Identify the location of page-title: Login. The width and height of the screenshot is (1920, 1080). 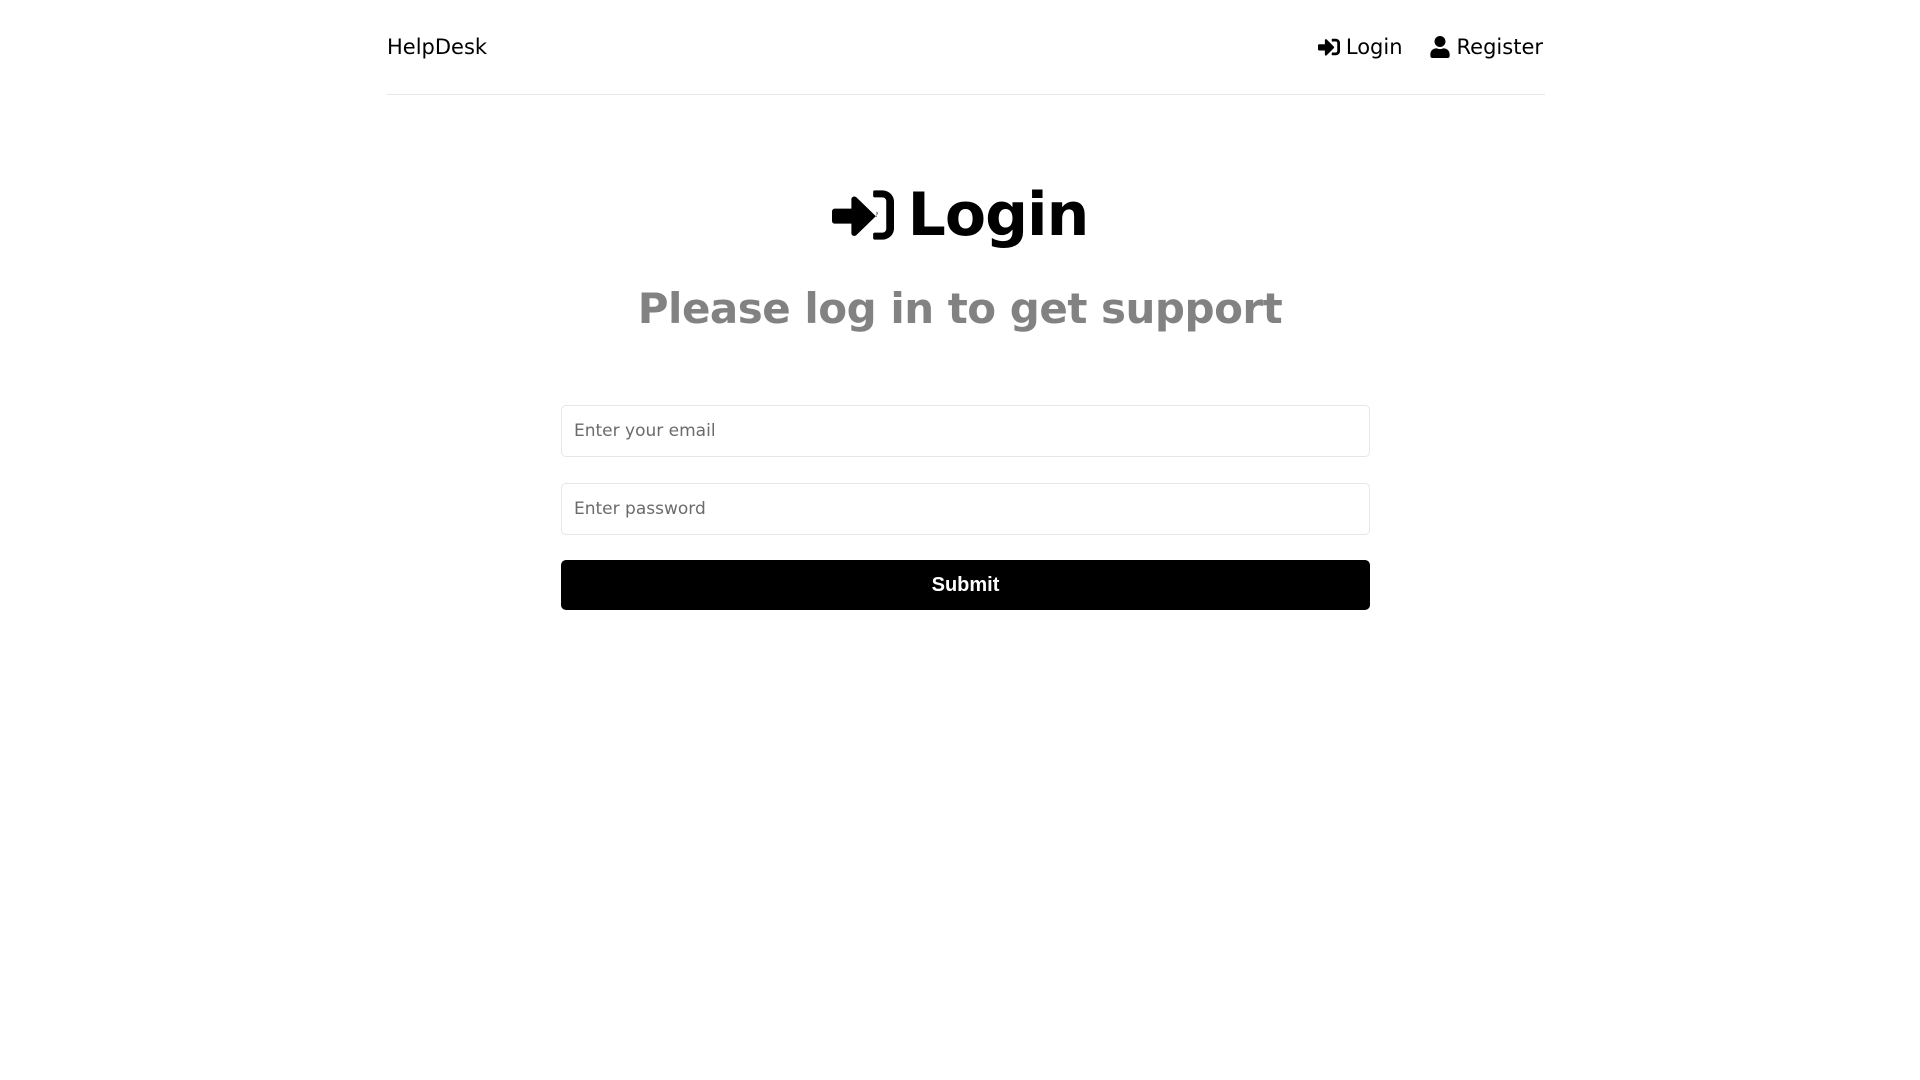
(998, 215).